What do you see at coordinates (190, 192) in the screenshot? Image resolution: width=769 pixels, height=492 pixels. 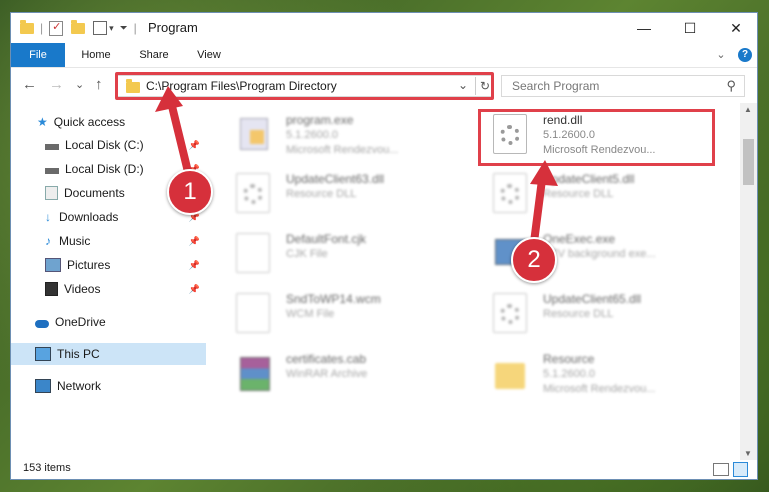 I see `callout-1: 1` at bounding box center [190, 192].